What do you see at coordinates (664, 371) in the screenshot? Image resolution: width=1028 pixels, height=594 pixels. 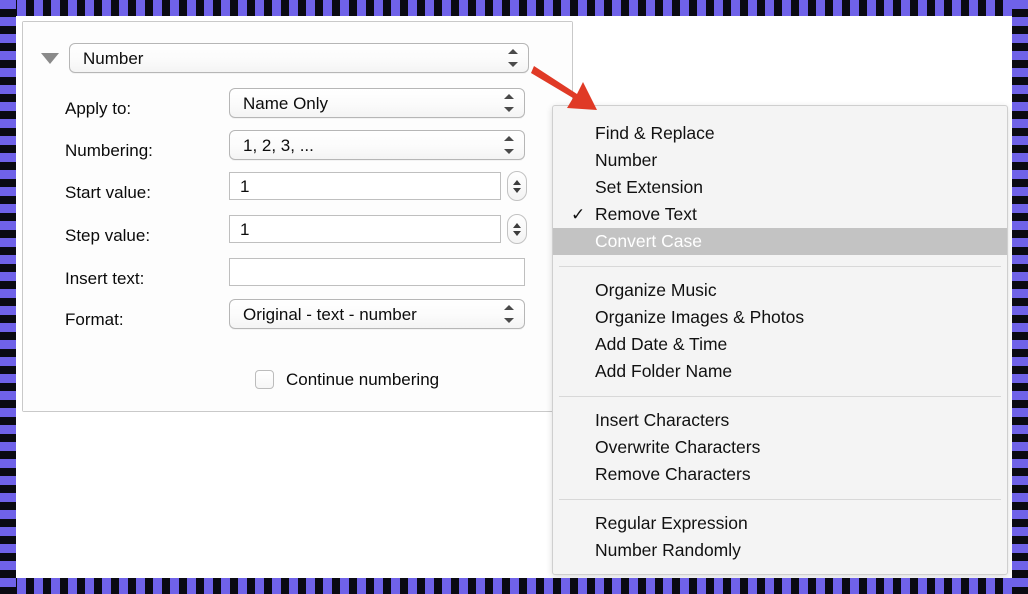 I see `menu-item-label: Add Folder Name` at bounding box center [664, 371].